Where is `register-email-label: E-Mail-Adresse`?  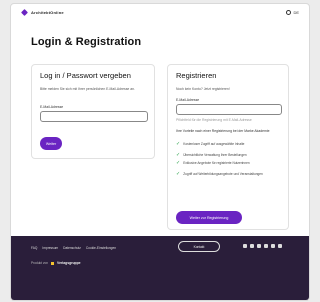
register-email-label: E-Mail-Adresse is located at coordinates (188, 100).